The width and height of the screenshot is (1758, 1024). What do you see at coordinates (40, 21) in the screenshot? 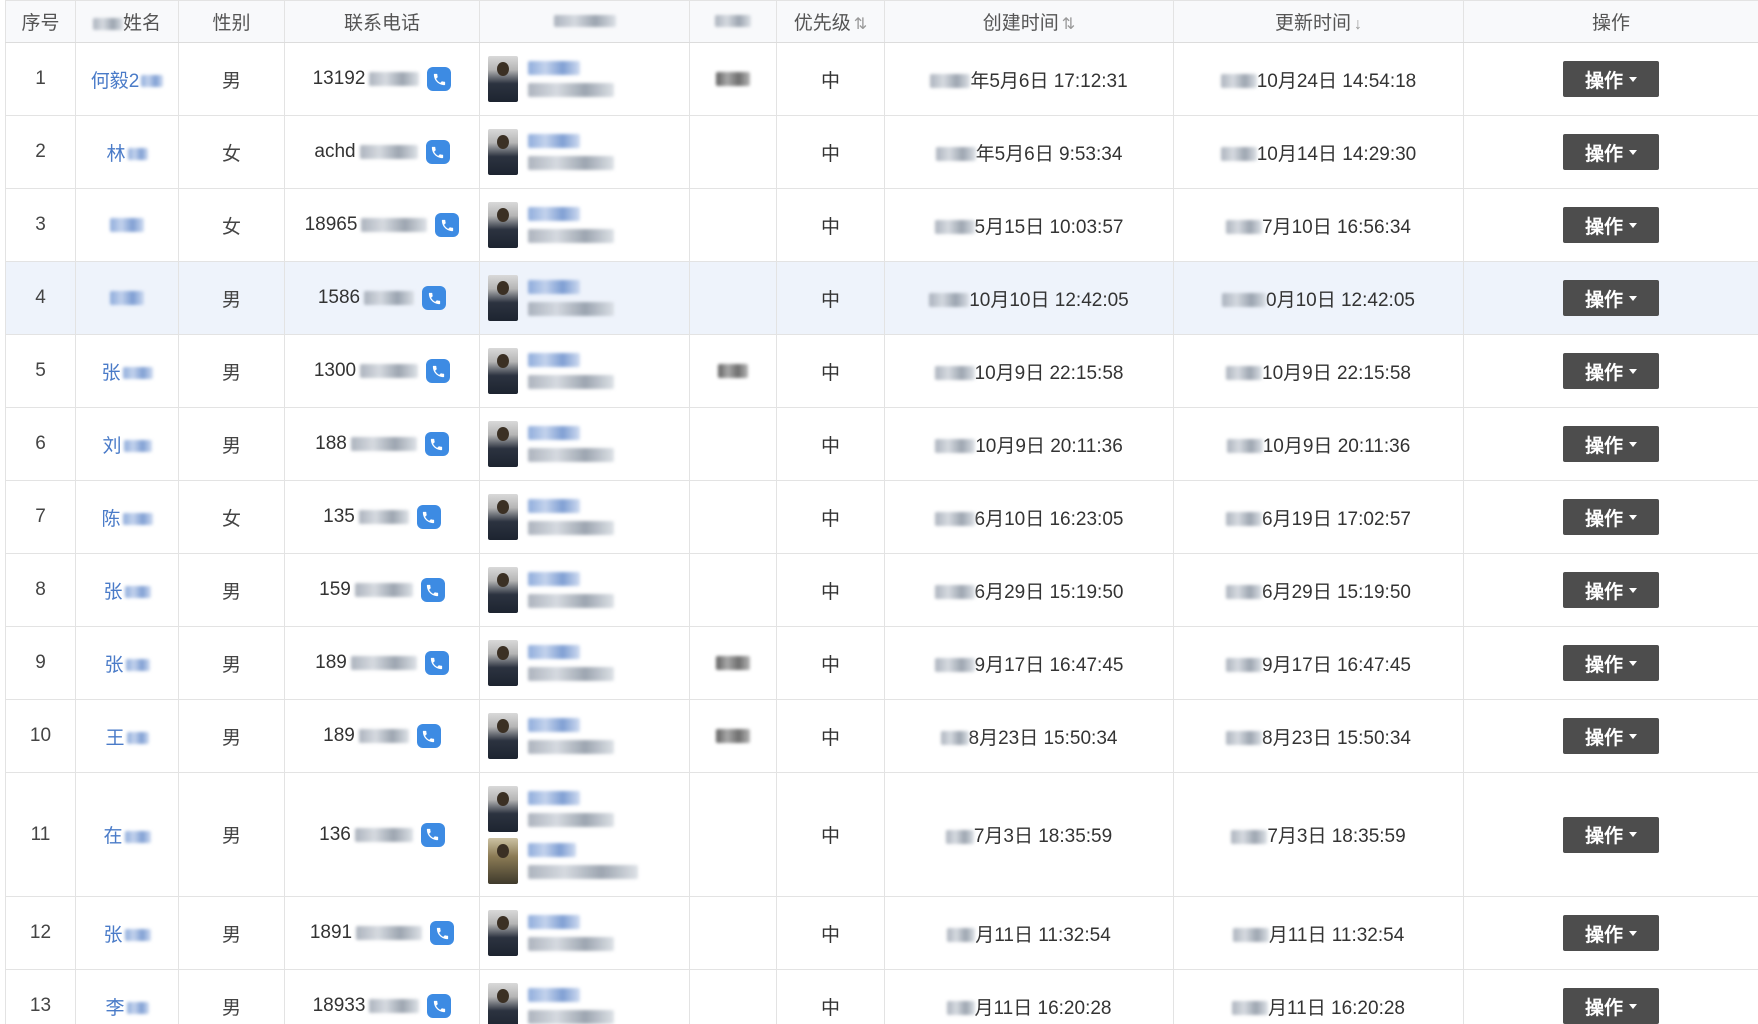
I see `column-header-index: 序号` at bounding box center [40, 21].